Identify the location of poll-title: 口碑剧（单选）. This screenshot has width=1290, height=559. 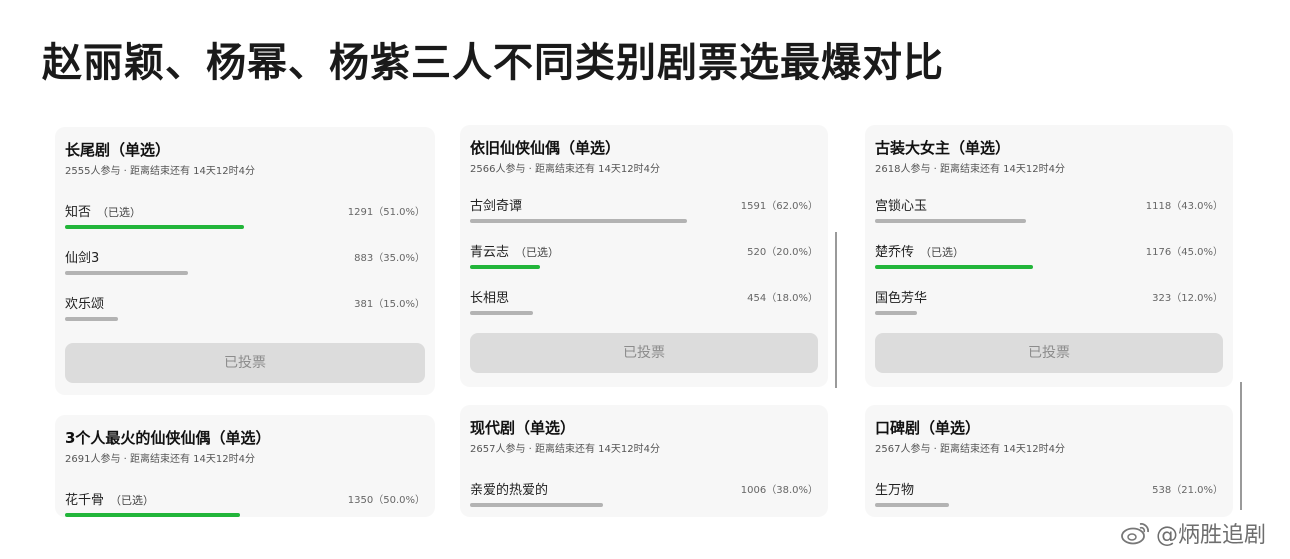
(928, 428).